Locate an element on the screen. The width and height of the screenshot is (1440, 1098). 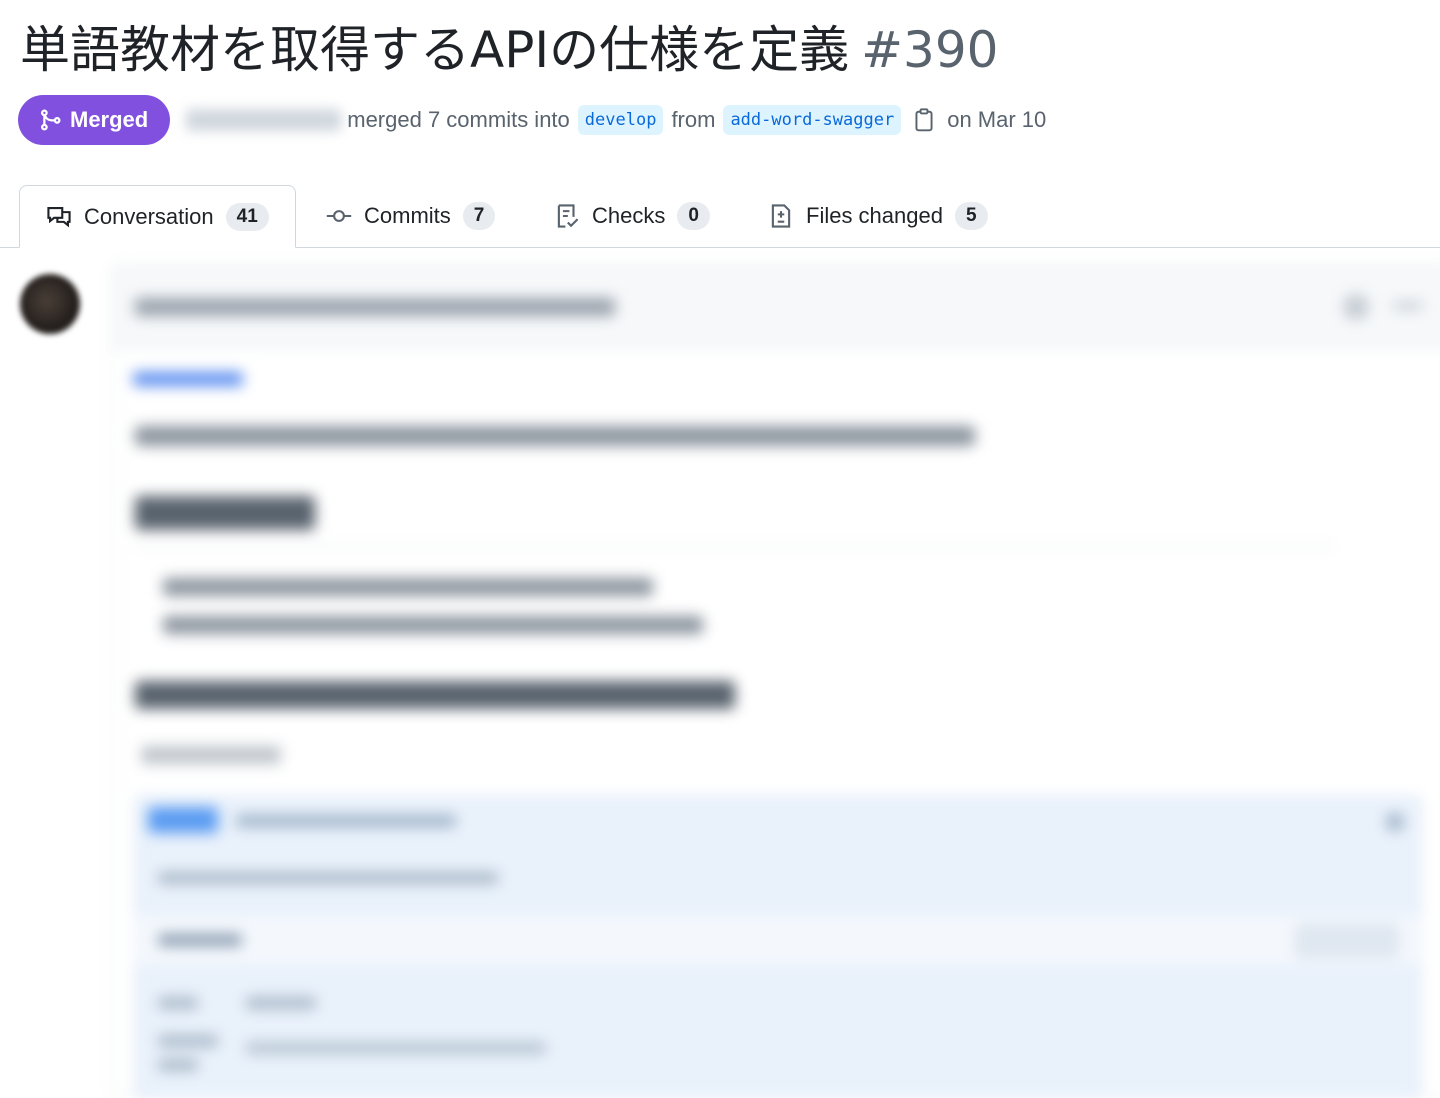
head-branch-link: add-word-swagger is located at coordinates (812, 120).